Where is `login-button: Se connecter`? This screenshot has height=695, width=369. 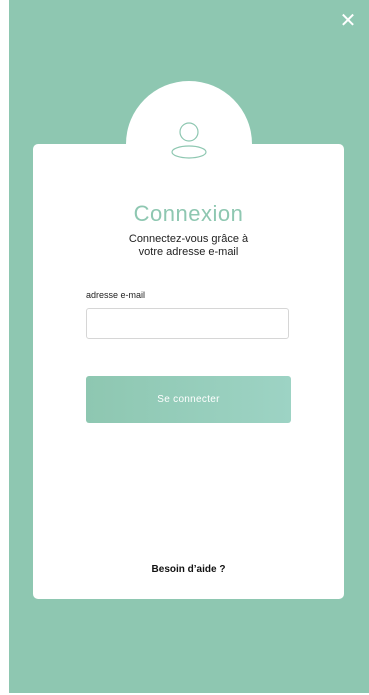
login-button: Se connecter is located at coordinates (188, 399).